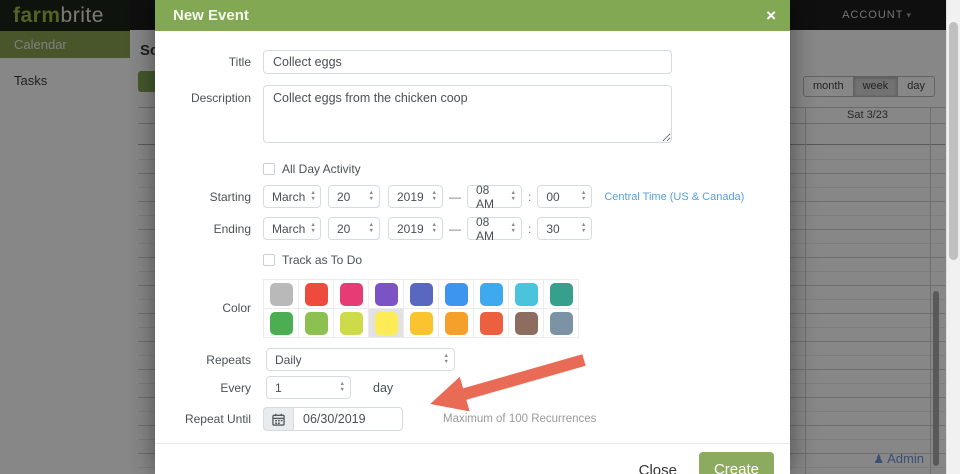  I want to click on repeats-select: Daily ▲ ▼, so click(360, 359).